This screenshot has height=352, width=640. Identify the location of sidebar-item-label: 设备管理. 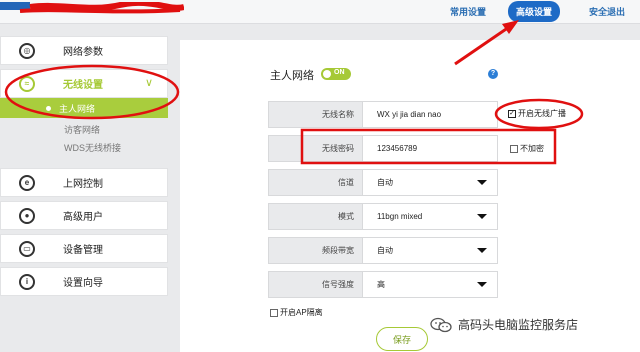
(83, 250).